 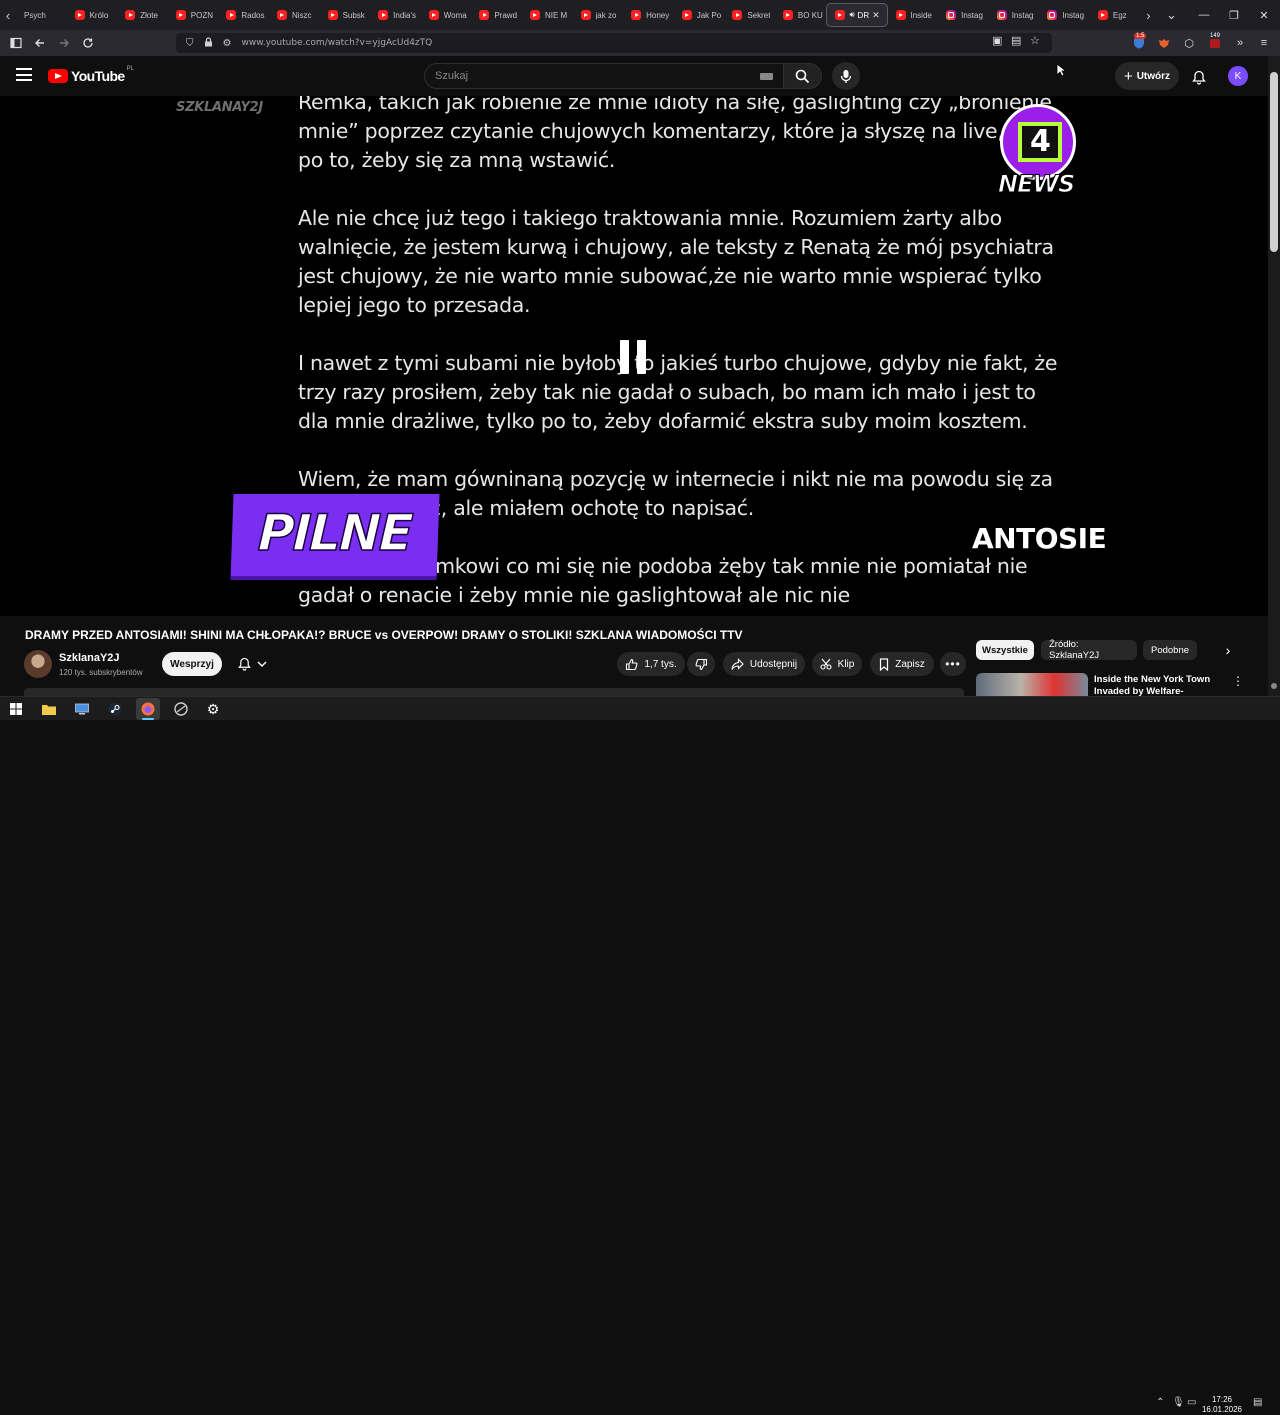 I want to click on browser-tab: Sekret, so click(x=749, y=15).